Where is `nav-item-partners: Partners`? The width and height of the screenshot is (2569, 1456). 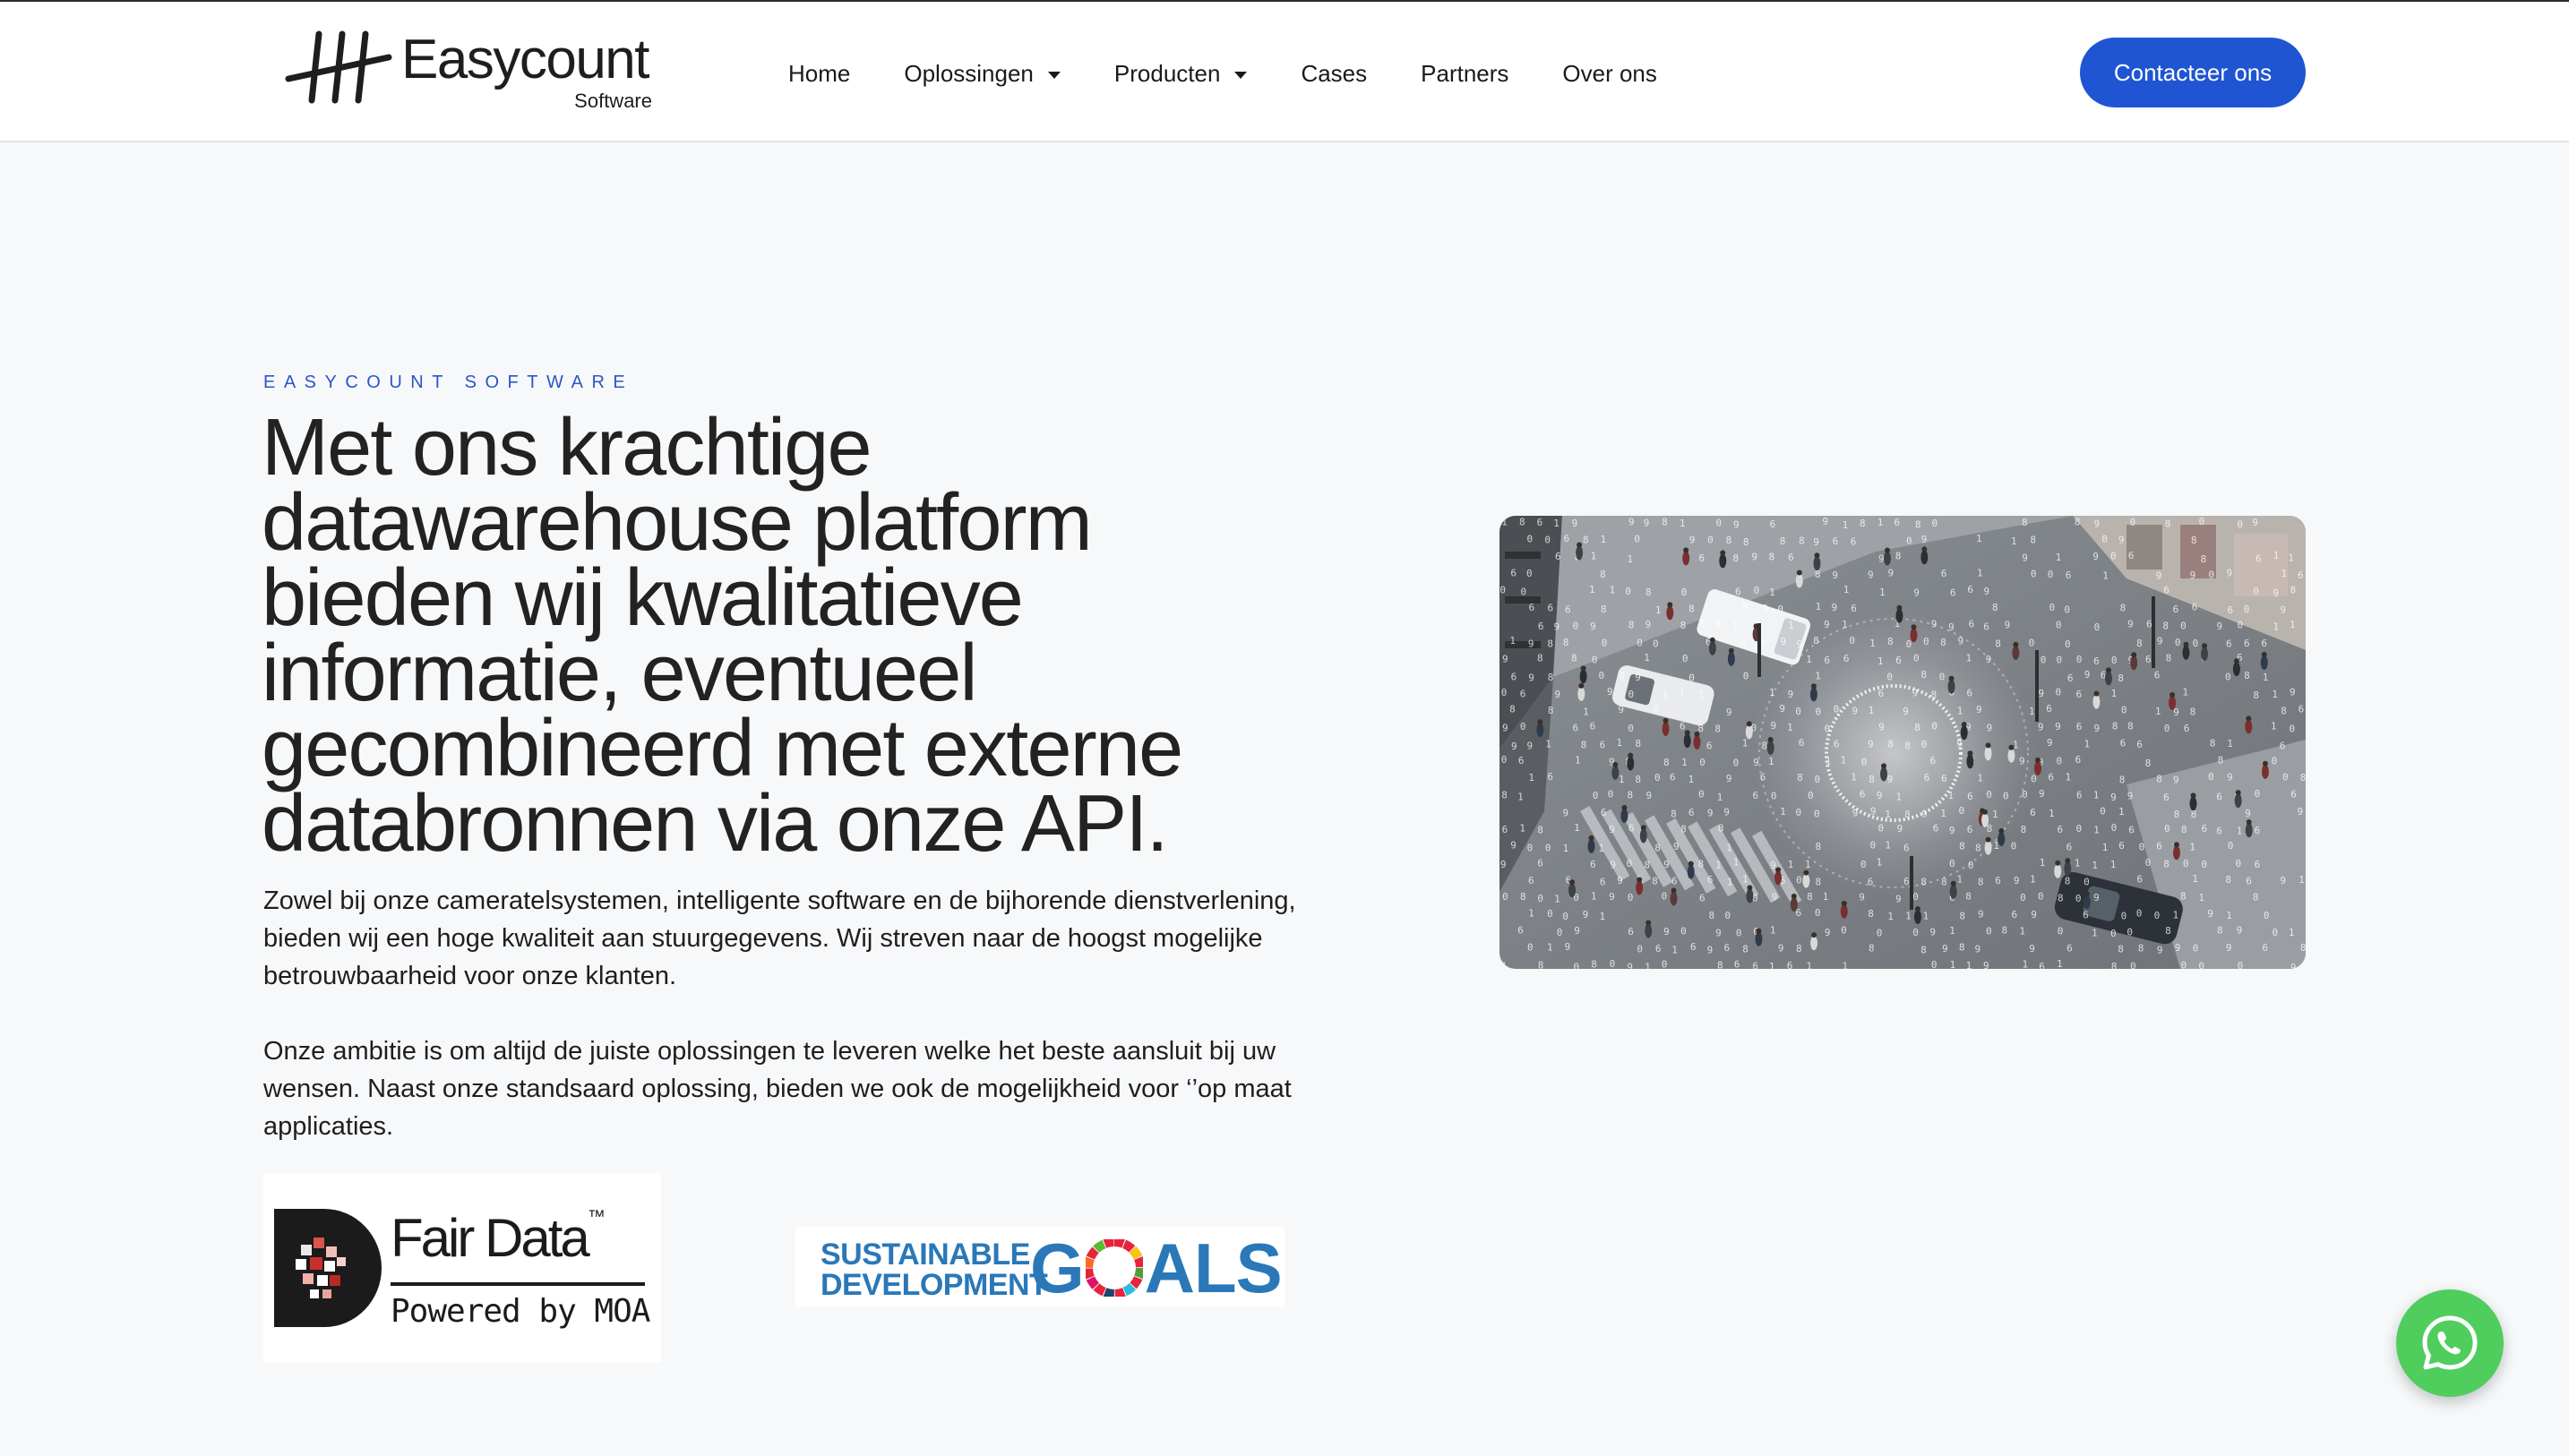
nav-item-partners: Partners is located at coordinates (1464, 74).